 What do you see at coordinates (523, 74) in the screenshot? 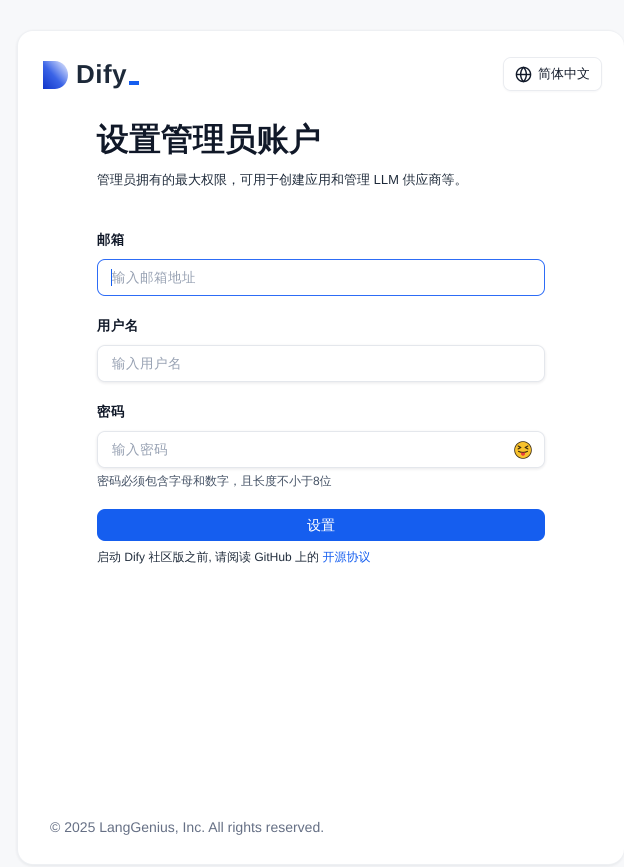
I see `globe-icon` at bounding box center [523, 74].